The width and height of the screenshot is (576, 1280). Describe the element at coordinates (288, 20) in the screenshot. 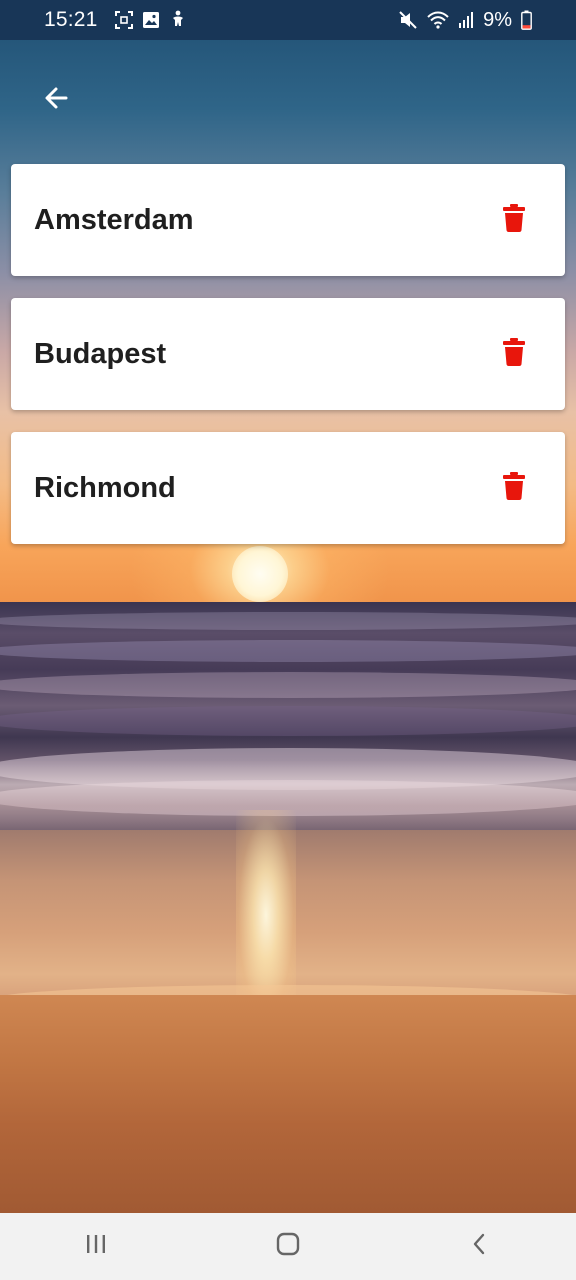

I see `status-bar: 15:21 9%` at that location.